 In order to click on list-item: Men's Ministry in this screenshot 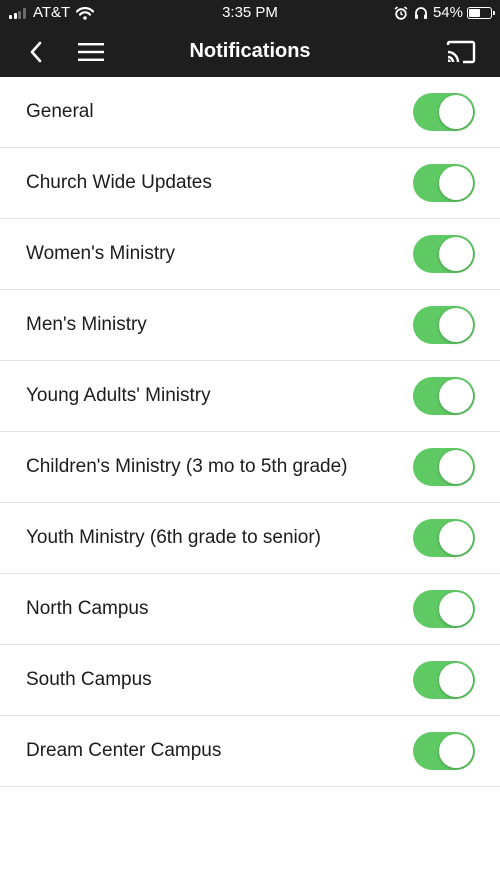, I will do `click(250, 325)`.